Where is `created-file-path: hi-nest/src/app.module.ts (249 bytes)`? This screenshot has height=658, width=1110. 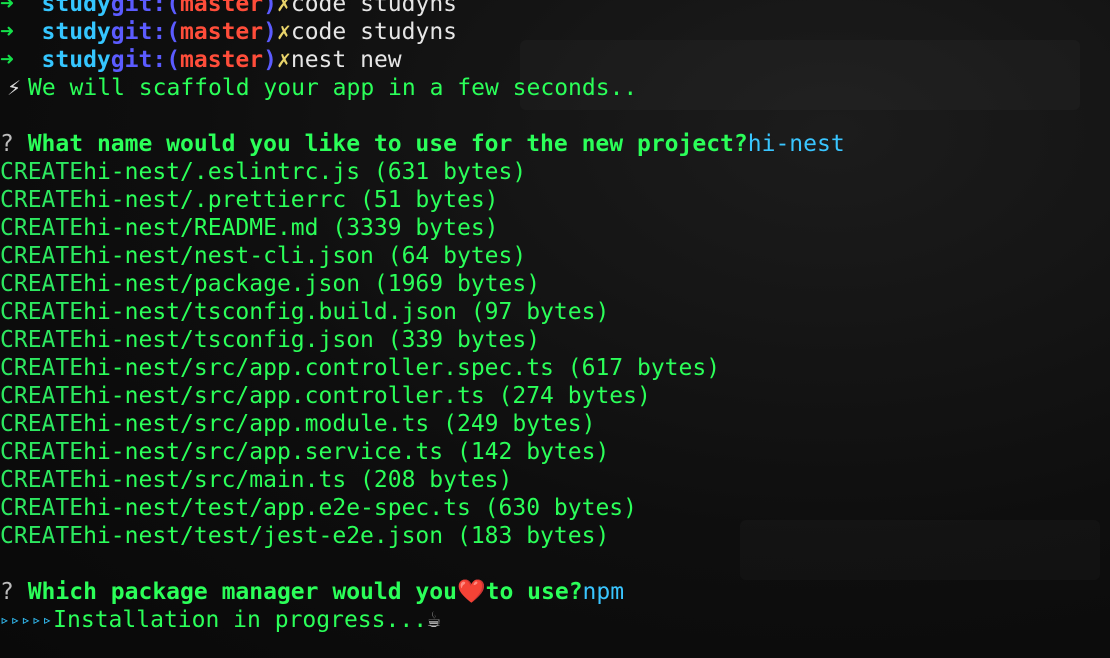 created-file-path: hi-nest/src/app.module.ts (249 bytes) is located at coordinates (339, 424).